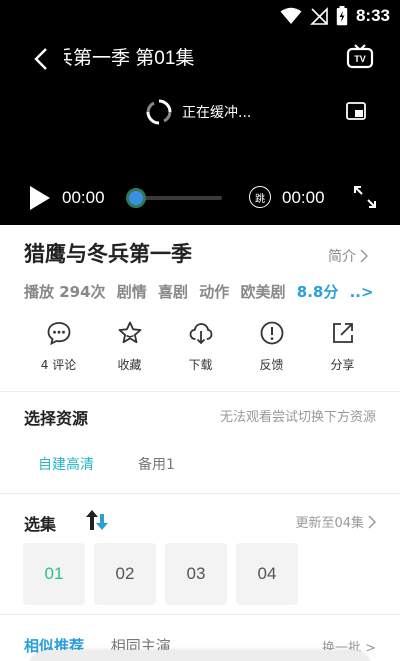 This screenshot has width=400, height=661. I want to click on comment-input-bar, so click(200, 655).